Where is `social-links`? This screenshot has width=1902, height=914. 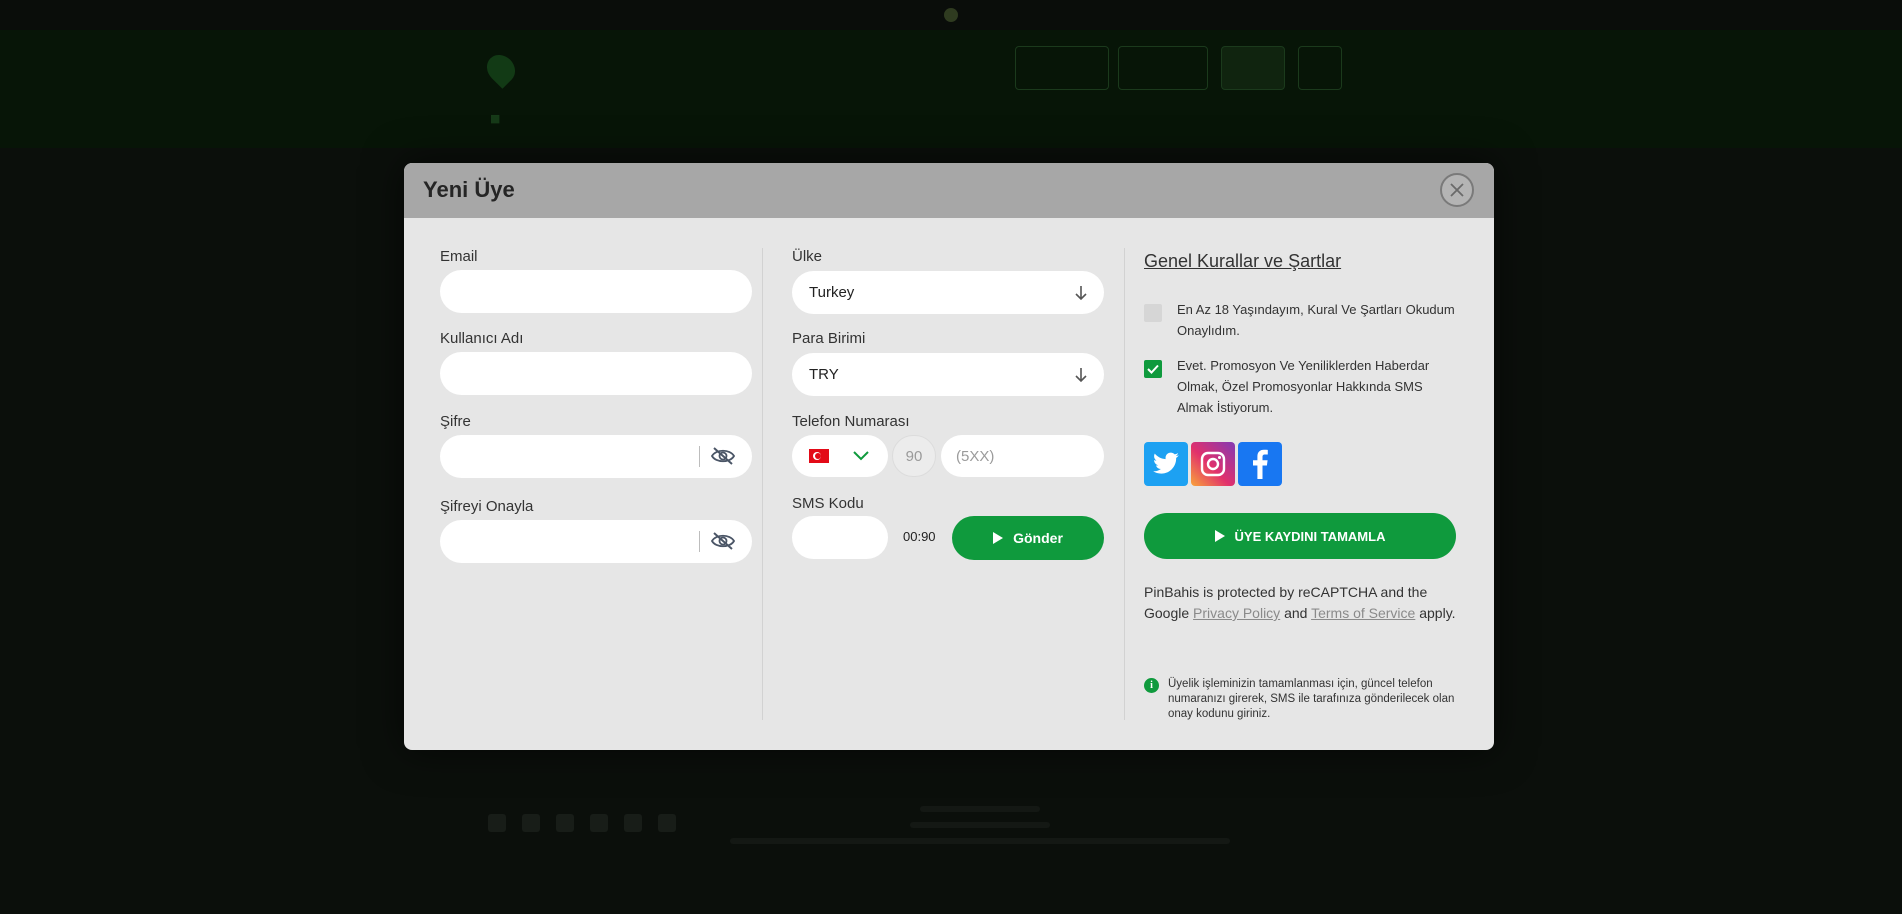
social-links is located at coordinates (1213, 464).